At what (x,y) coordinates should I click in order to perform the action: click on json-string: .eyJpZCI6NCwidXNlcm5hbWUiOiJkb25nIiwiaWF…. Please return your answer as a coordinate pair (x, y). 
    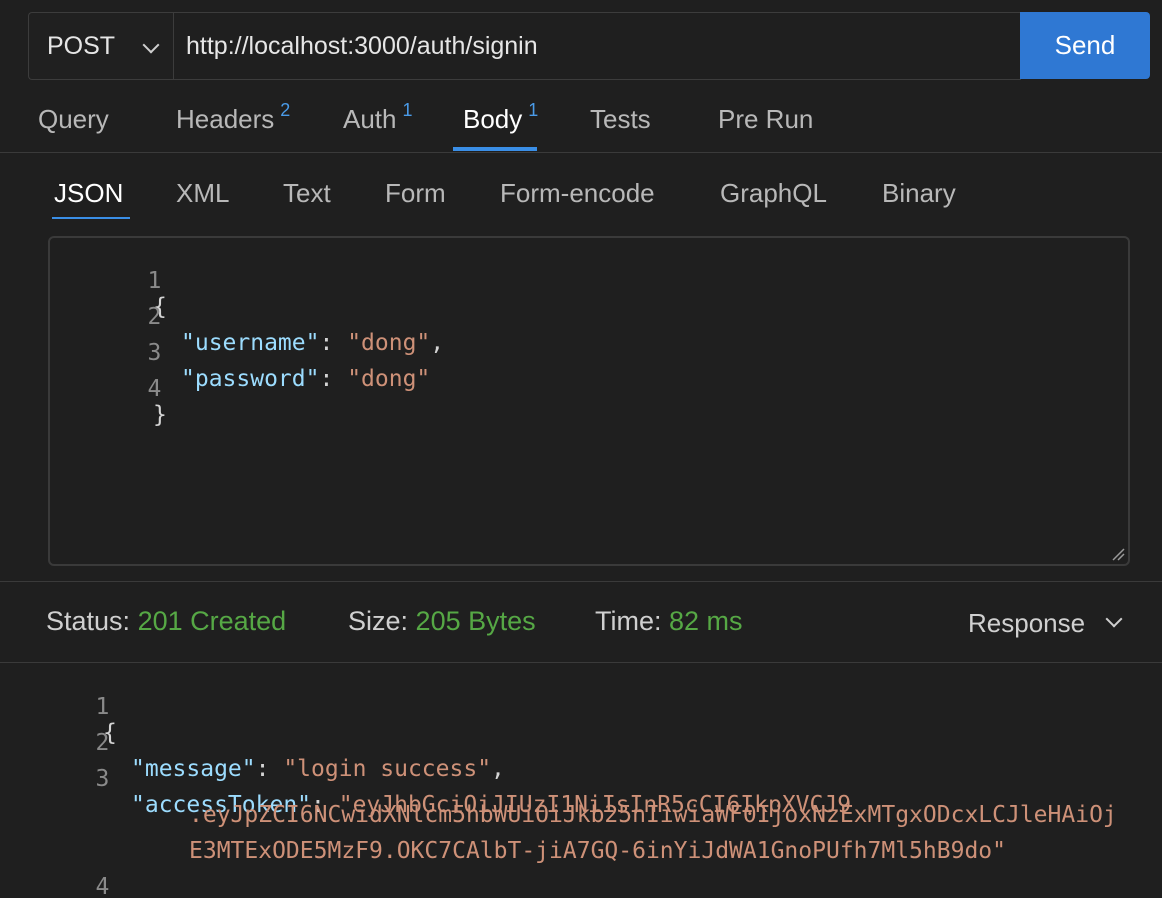
    Looking at the image, I should click on (653, 815).